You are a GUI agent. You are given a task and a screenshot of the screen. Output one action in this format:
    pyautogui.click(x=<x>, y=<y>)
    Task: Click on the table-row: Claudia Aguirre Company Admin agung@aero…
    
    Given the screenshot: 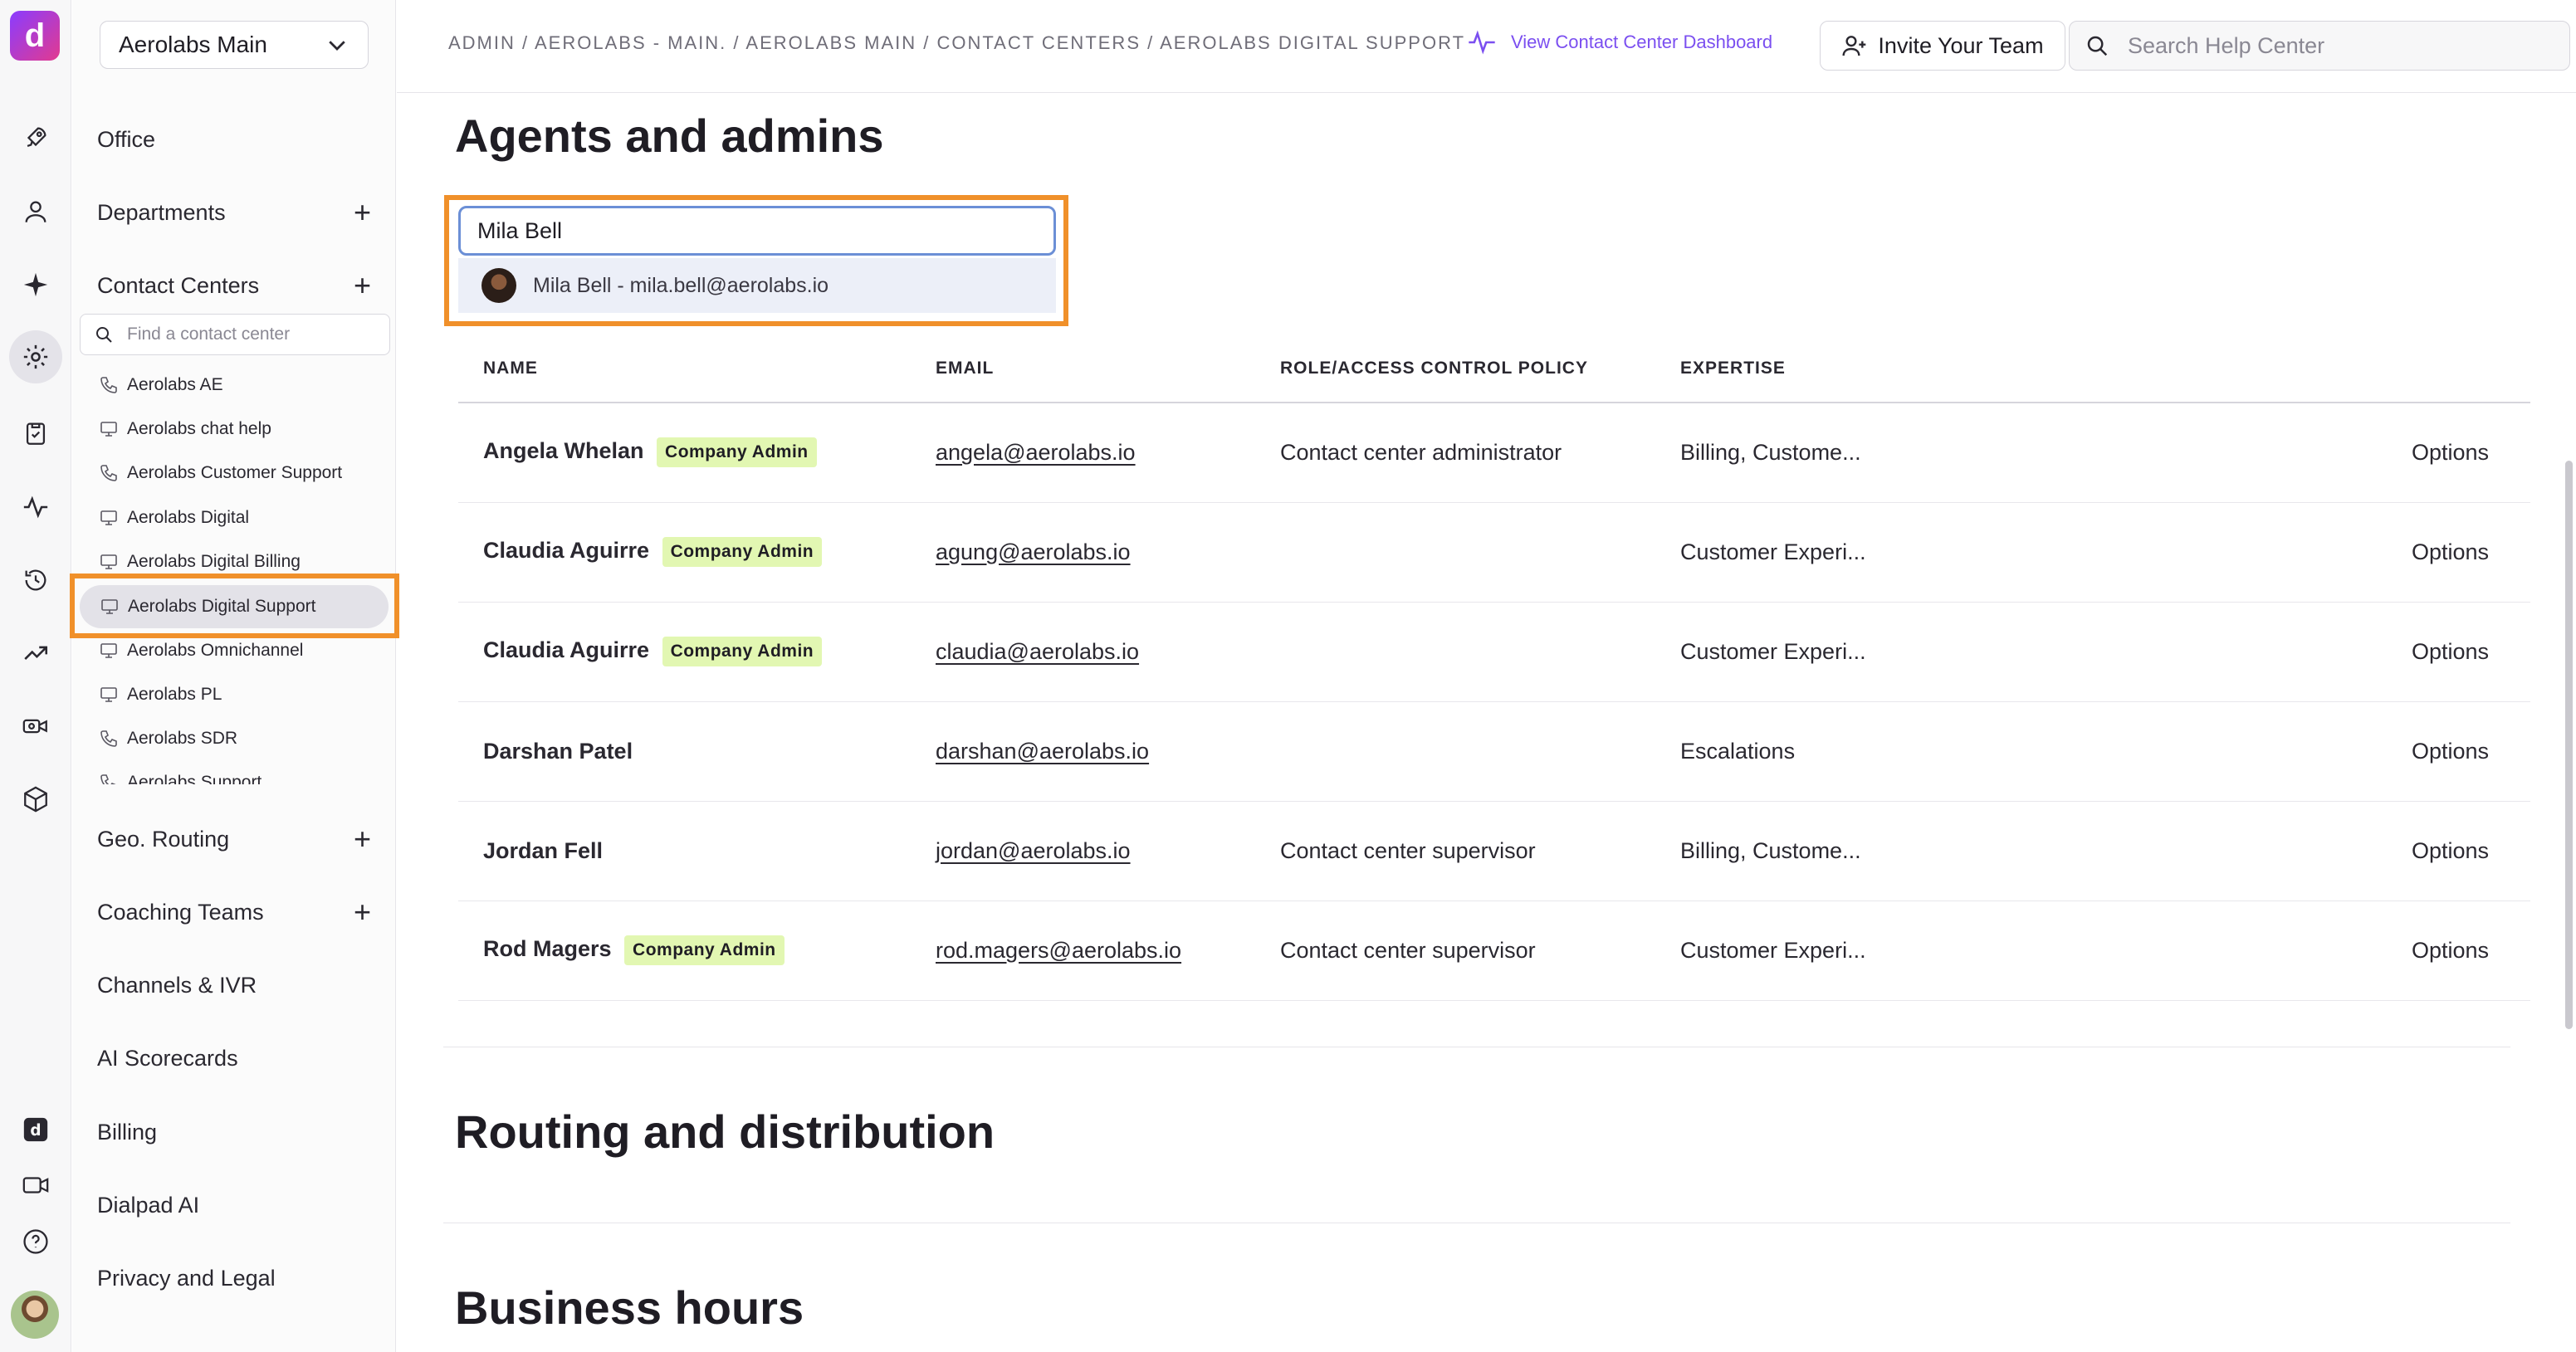 What is the action you would take?
    pyautogui.click(x=1494, y=553)
    